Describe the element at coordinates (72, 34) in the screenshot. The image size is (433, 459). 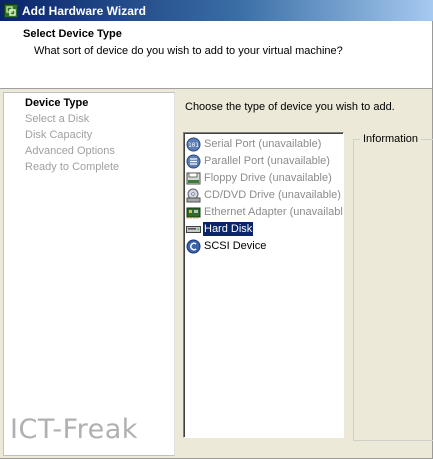
I see `page-title: Select Device Type` at that location.